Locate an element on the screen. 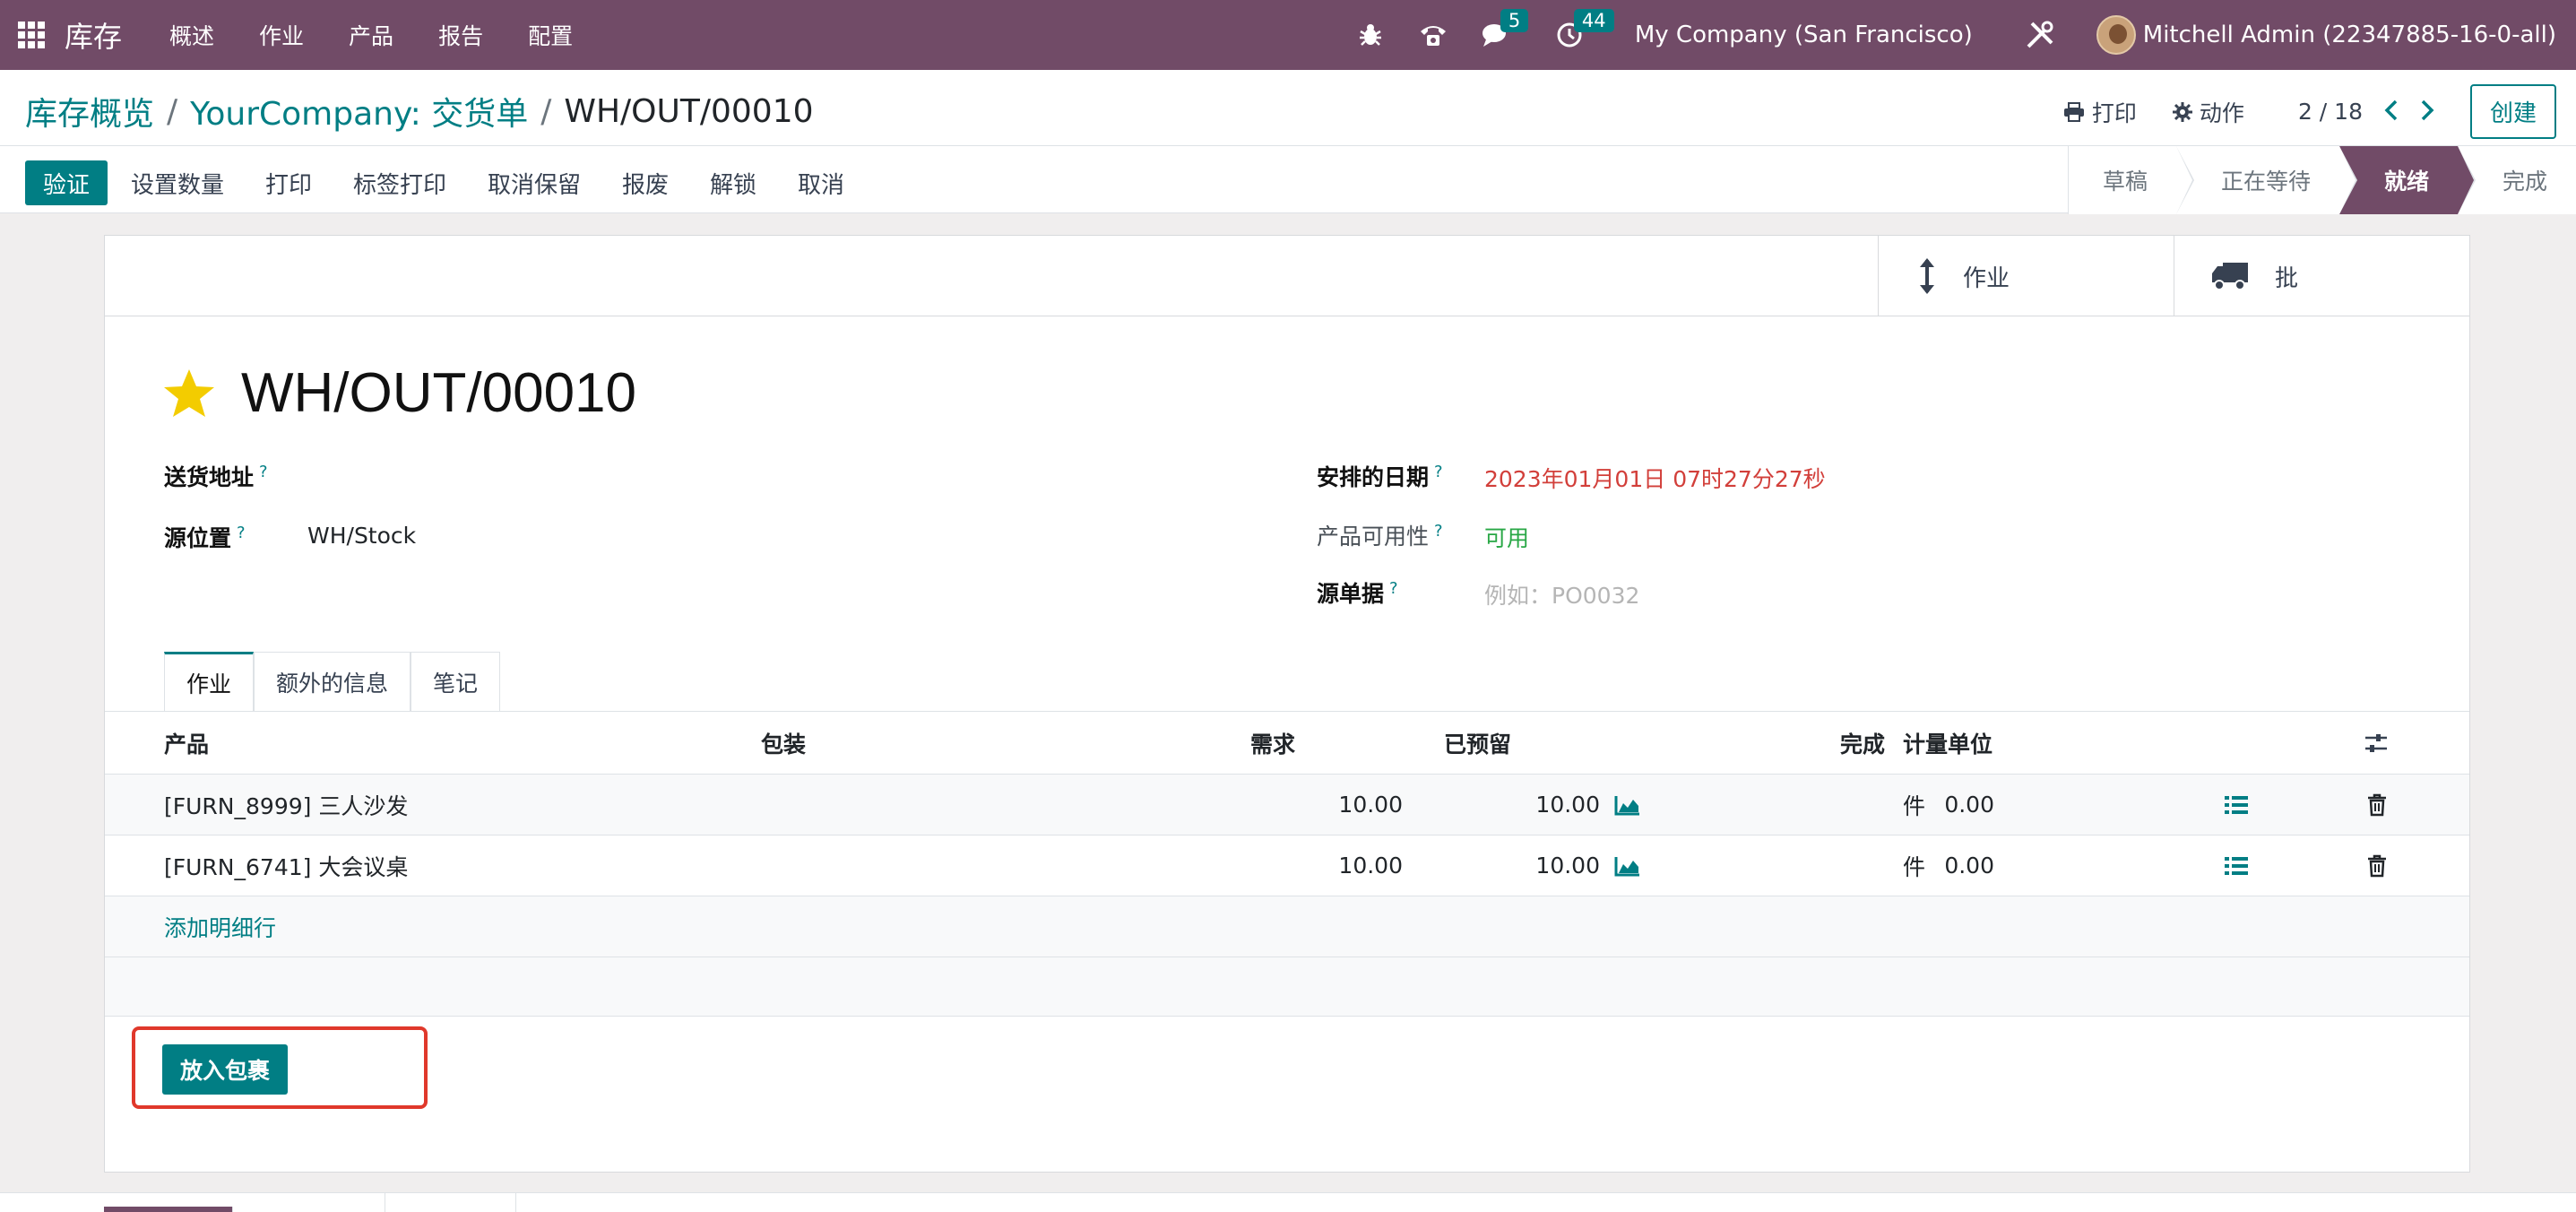 This screenshot has height=1212, width=2576. pager-value: 2 / 18 is located at coordinates (2330, 112).